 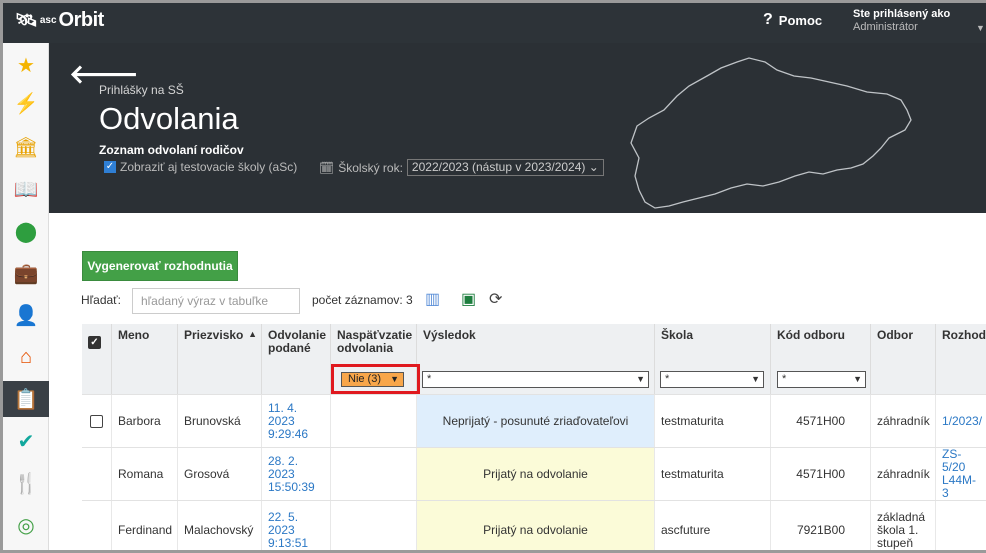 I want to click on user-line1: Ste prihlásený ako, so click(x=902, y=14).